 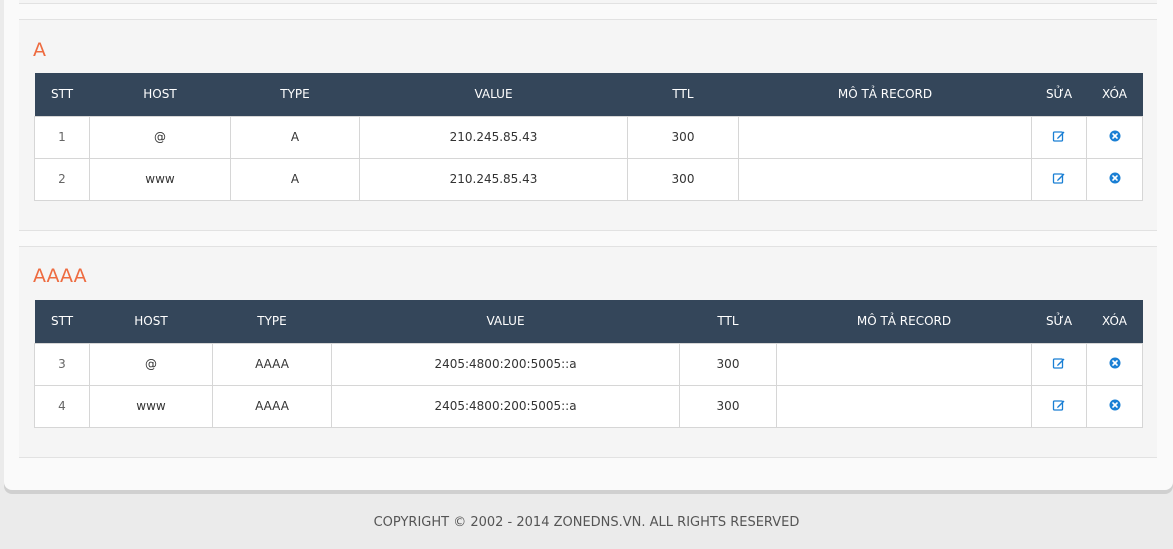 I want to click on section-title: AAAA, so click(x=60, y=276).